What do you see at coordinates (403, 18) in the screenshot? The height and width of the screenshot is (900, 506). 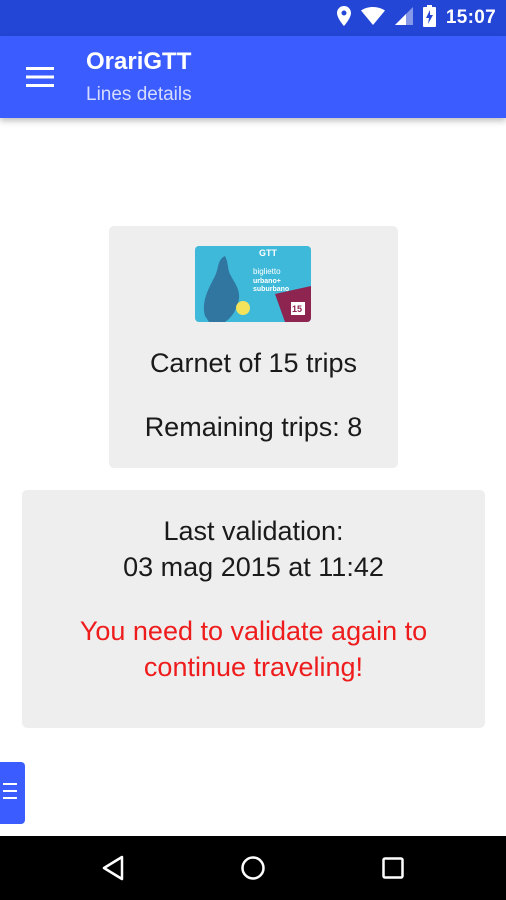 I see `cell-signal-icon` at bounding box center [403, 18].